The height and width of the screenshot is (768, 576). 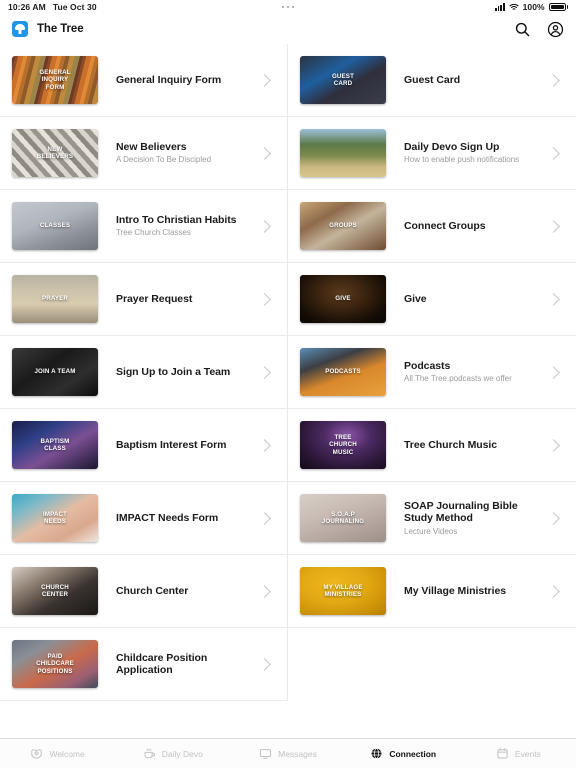 What do you see at coordinates (343, 517) in the screenshot?
I see `thumbnail-overlay-text: S.O.A.P JOURNALING` at bounding box center [343, 517].